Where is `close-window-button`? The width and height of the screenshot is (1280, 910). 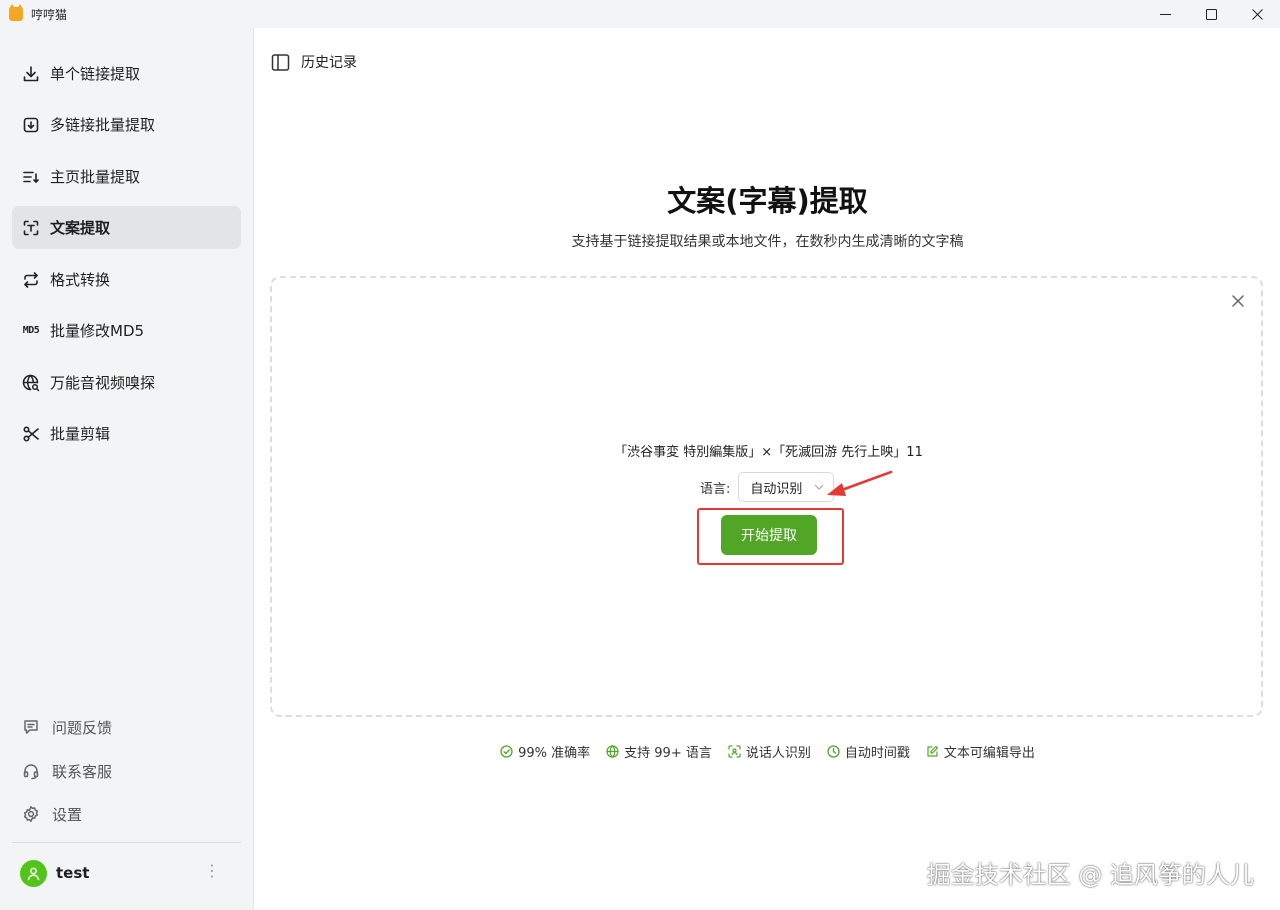 close-window-button is located at coordinates (1257, 14).